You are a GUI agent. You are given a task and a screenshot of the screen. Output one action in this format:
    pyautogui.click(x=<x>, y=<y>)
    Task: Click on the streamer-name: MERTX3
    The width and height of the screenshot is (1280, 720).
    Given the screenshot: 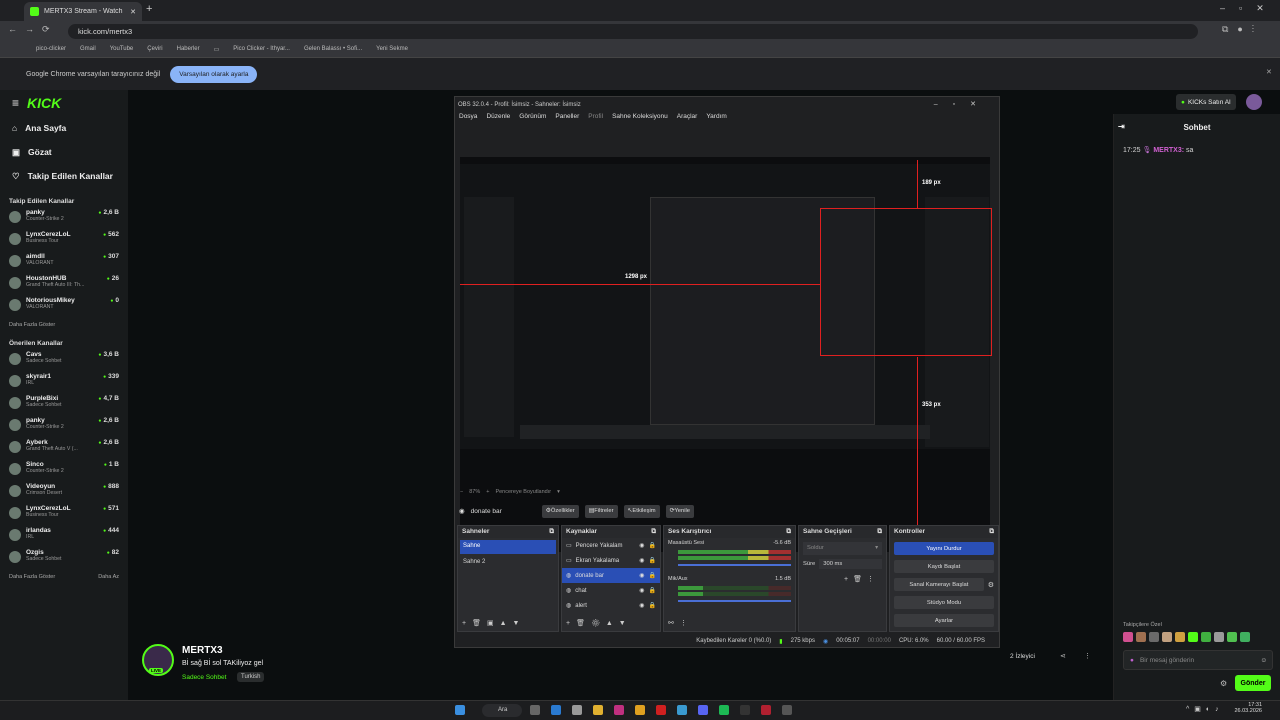 What is the action you would take?
    pyautogui.click(x=202, y=650)
    